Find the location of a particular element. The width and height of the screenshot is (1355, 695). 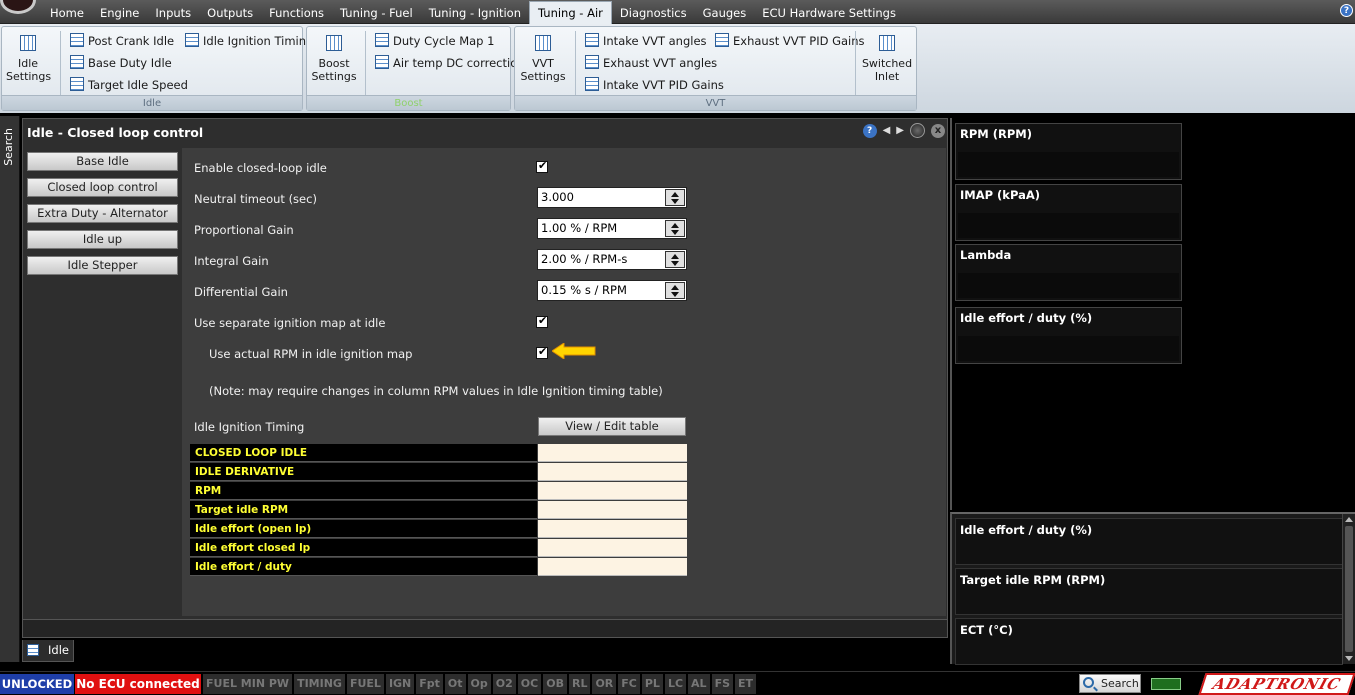

table-row: IDLE DERIVATIVE is located at coordinates (438, 472).